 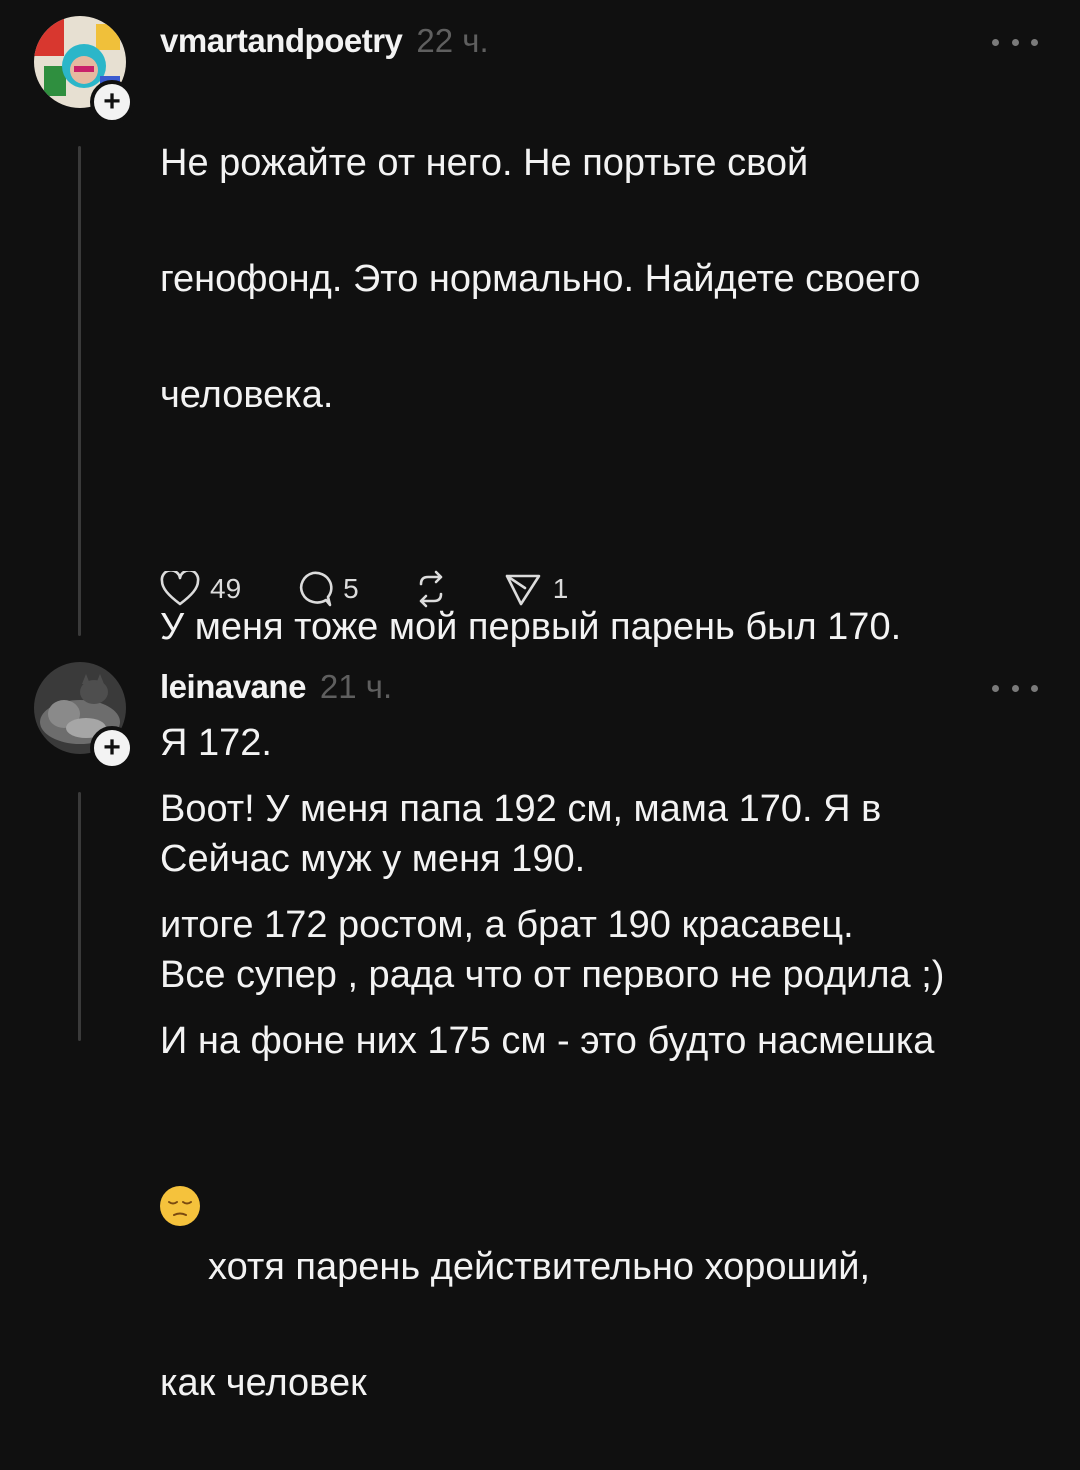 I want to click on text-line: как человек, so click(x=263, y=1383).